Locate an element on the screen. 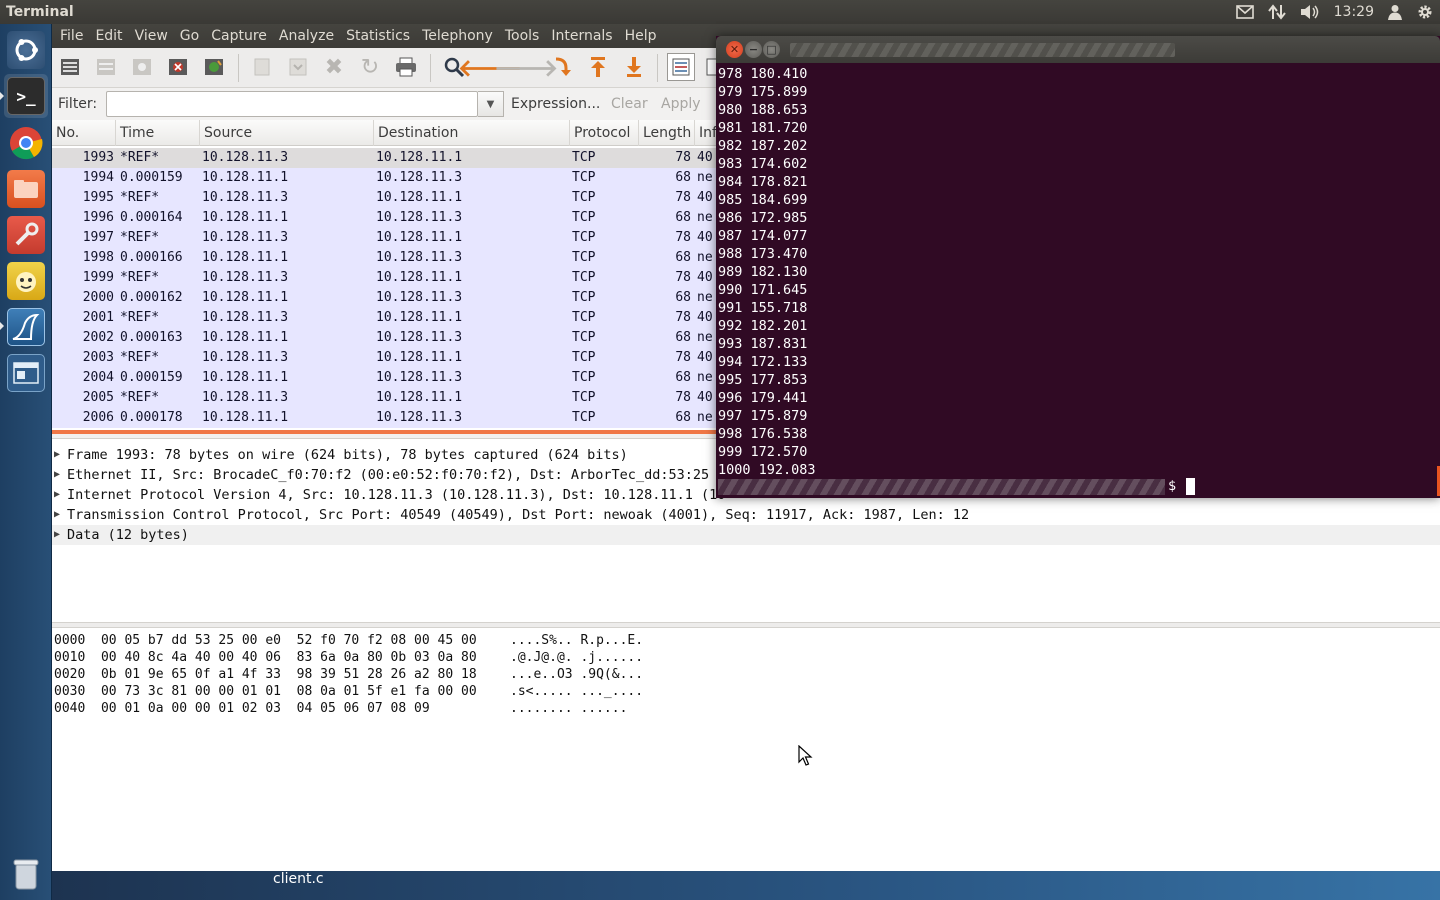 The width and height of the screenshot is (1440, 900). save-file-icon is located at coordinates (298, 67).